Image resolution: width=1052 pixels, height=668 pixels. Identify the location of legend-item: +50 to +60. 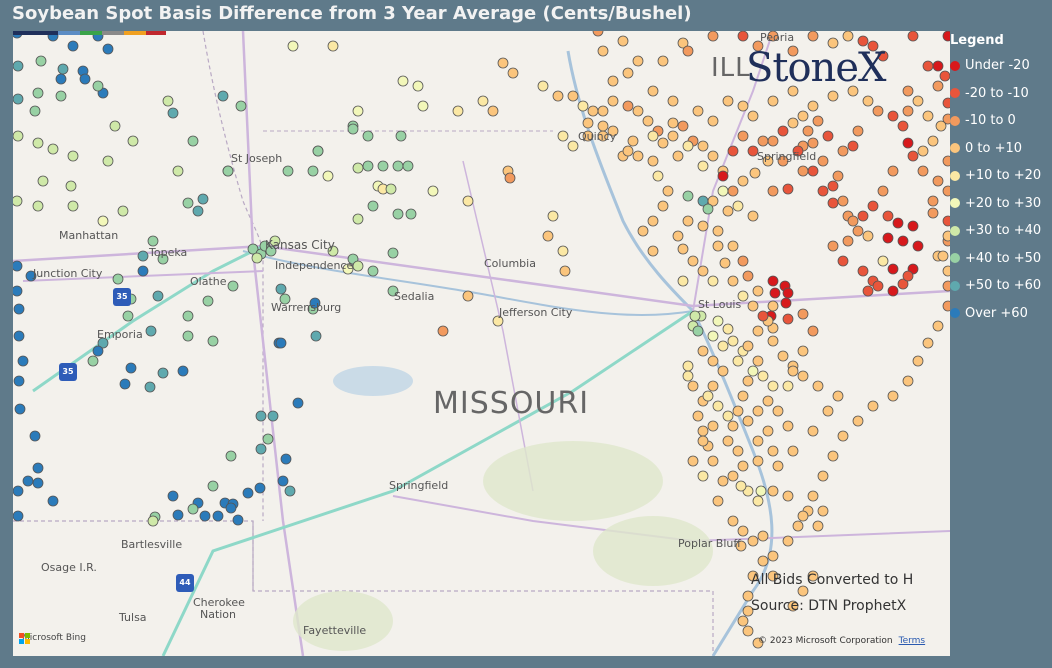
(1001, 286).